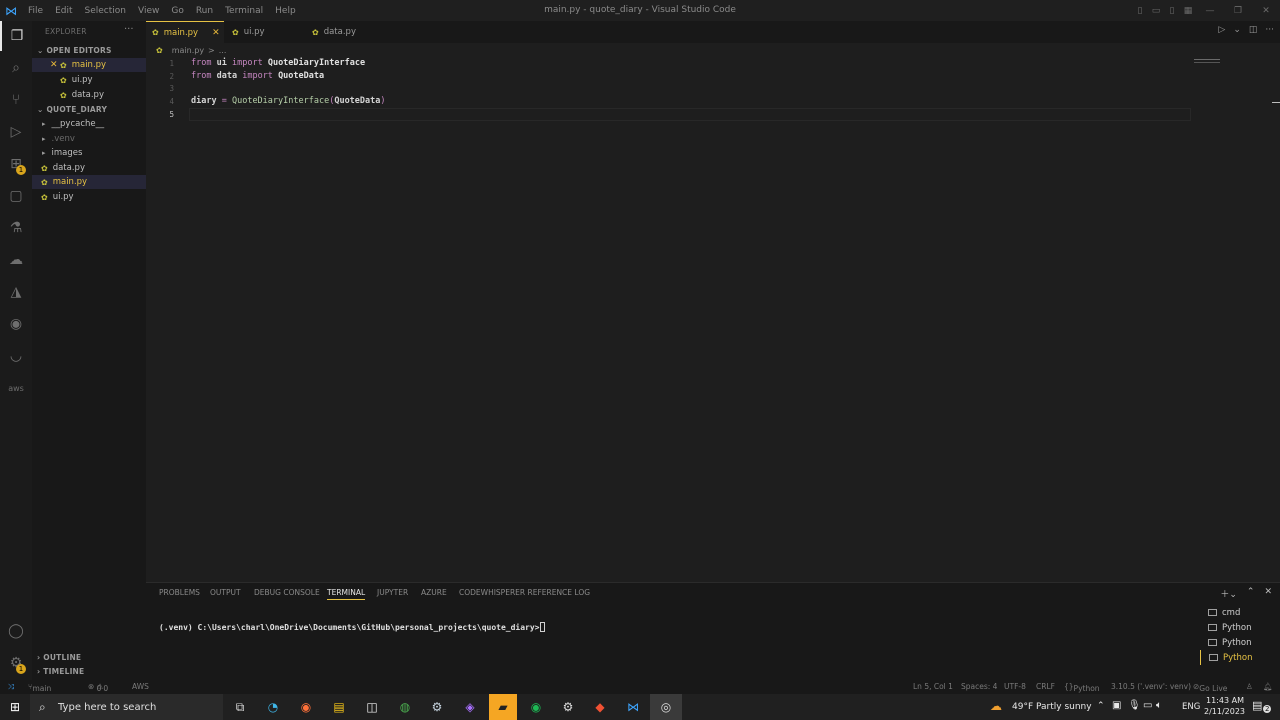  What do you see at coordinates (437, 707) in the screenshot?
I see `steam-icon: ⚙` at bounding box center [437, 707].